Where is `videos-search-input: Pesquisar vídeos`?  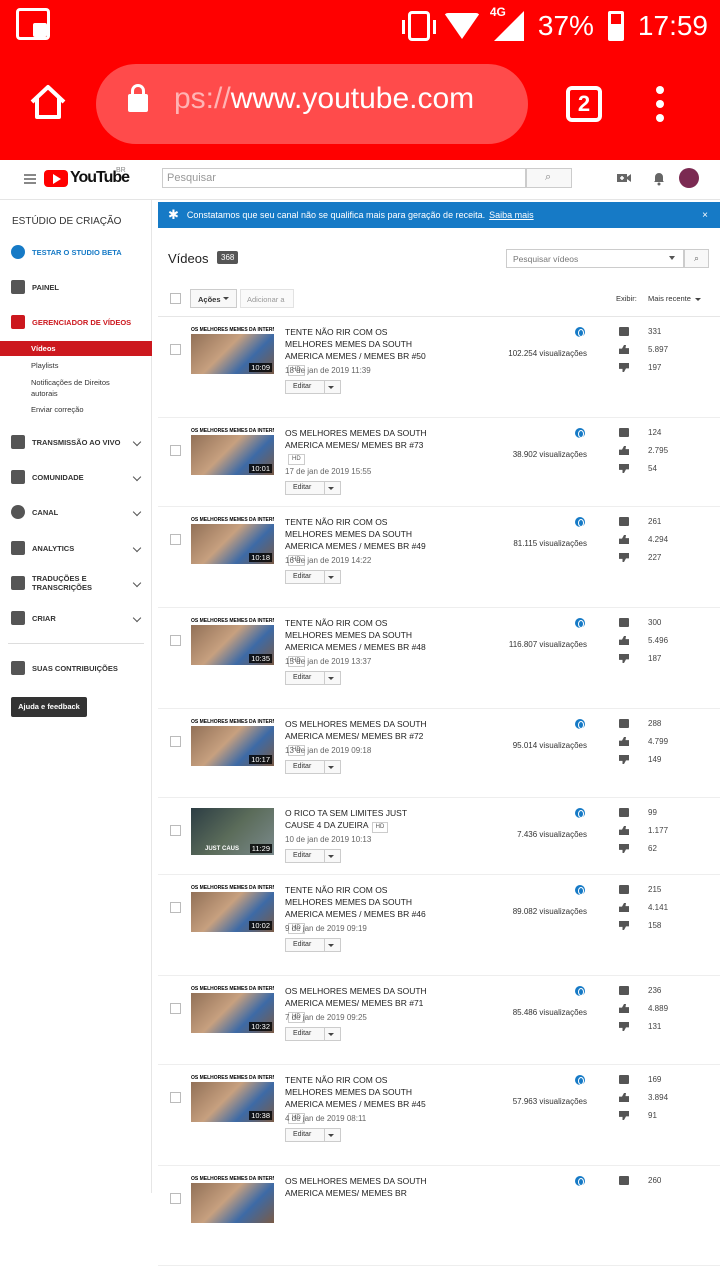 videos-search-input: Pesquisar vídeos is located at coordinates (595, 258).